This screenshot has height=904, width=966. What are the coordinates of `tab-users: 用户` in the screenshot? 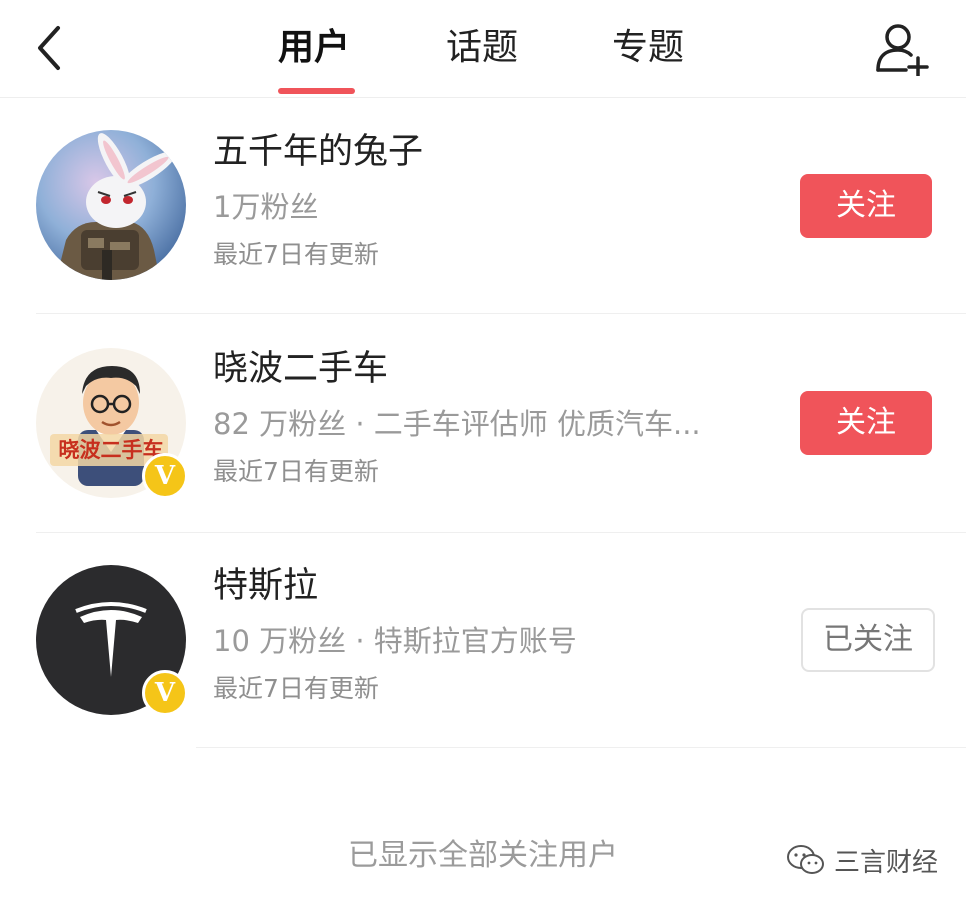 It's located at (314, 48).